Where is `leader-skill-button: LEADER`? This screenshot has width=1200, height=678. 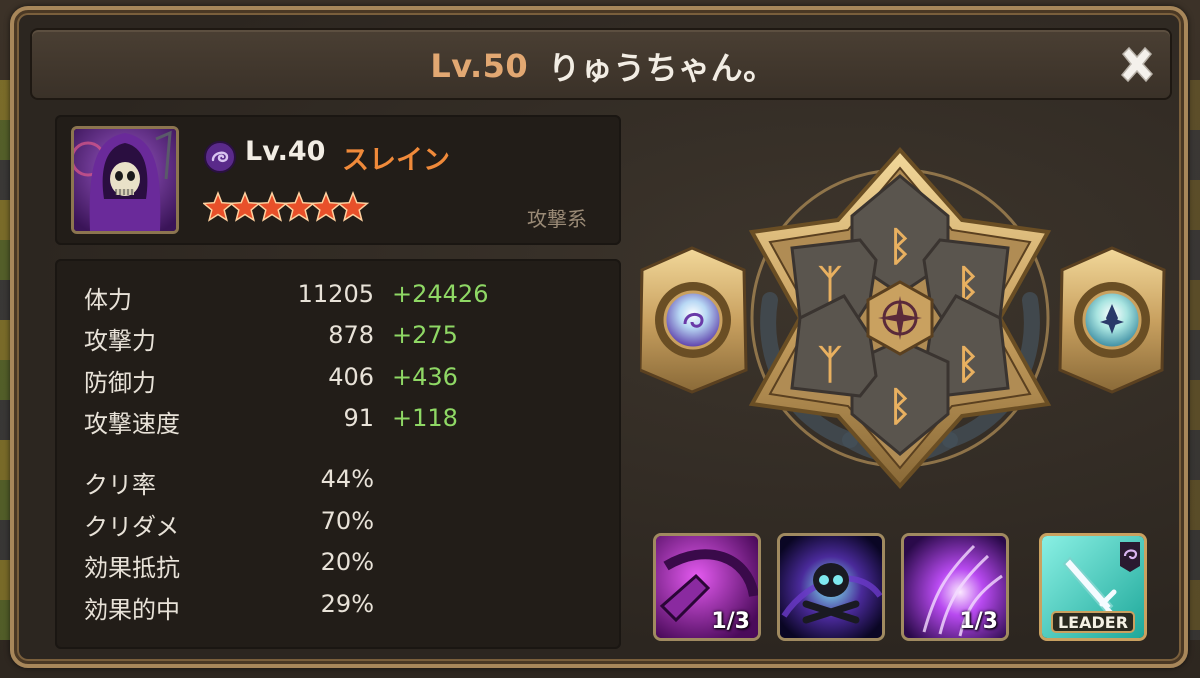 leader-skill-button: LEADER is located at coordinates (1093, 587).